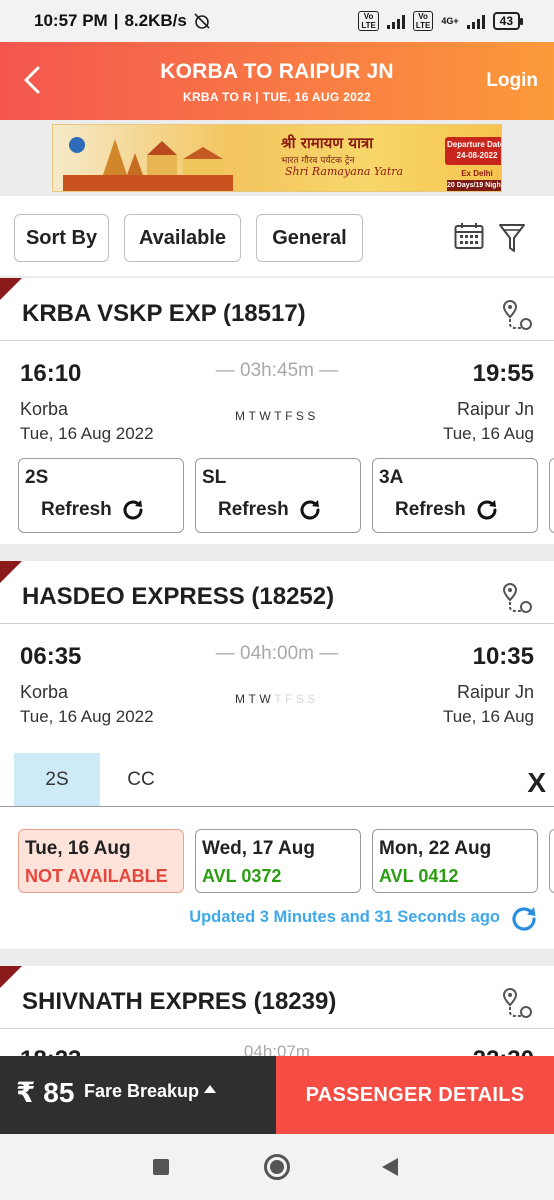 The height and width of the screenshot is (1200, 554). I want to click on fare-amount: ₹ 85, so click(45, 1092).